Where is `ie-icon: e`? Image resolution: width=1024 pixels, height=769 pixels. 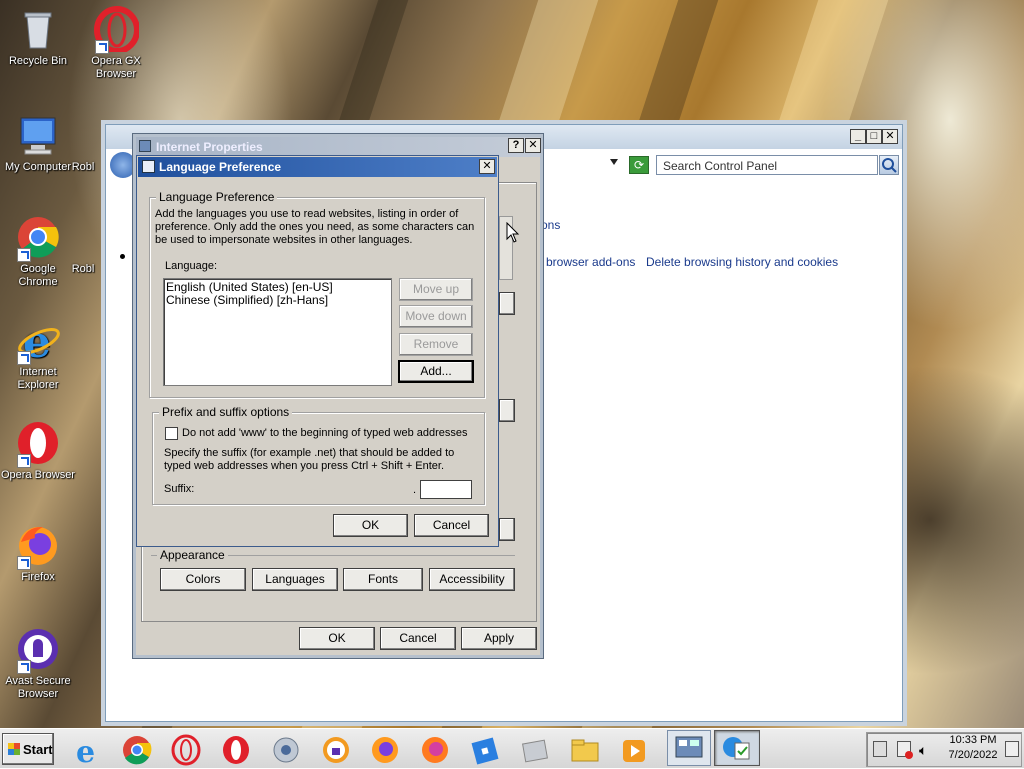 ie-icon: e is located at coordinates (38, 342).